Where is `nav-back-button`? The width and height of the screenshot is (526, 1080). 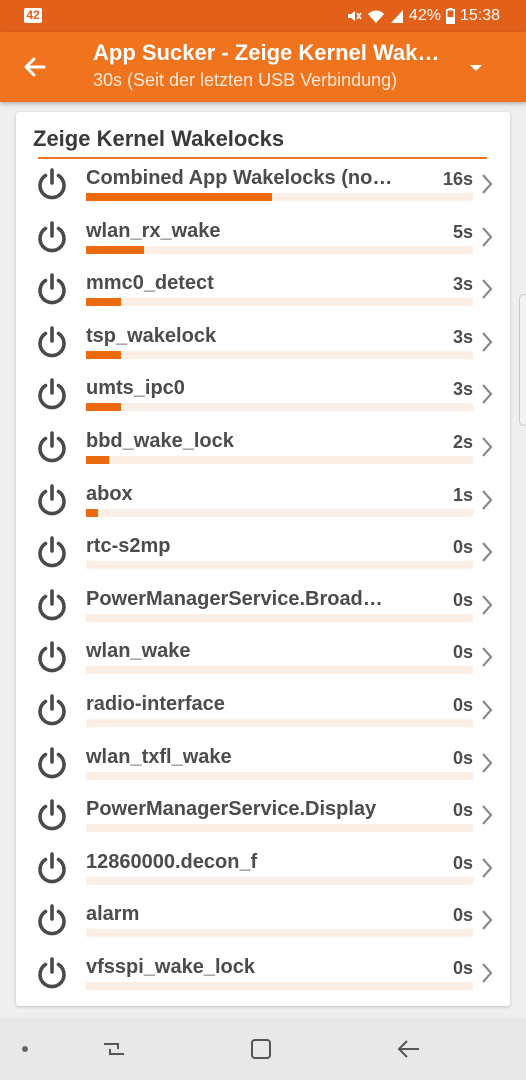 nav-back-button is located at coordinates (409, 1049).